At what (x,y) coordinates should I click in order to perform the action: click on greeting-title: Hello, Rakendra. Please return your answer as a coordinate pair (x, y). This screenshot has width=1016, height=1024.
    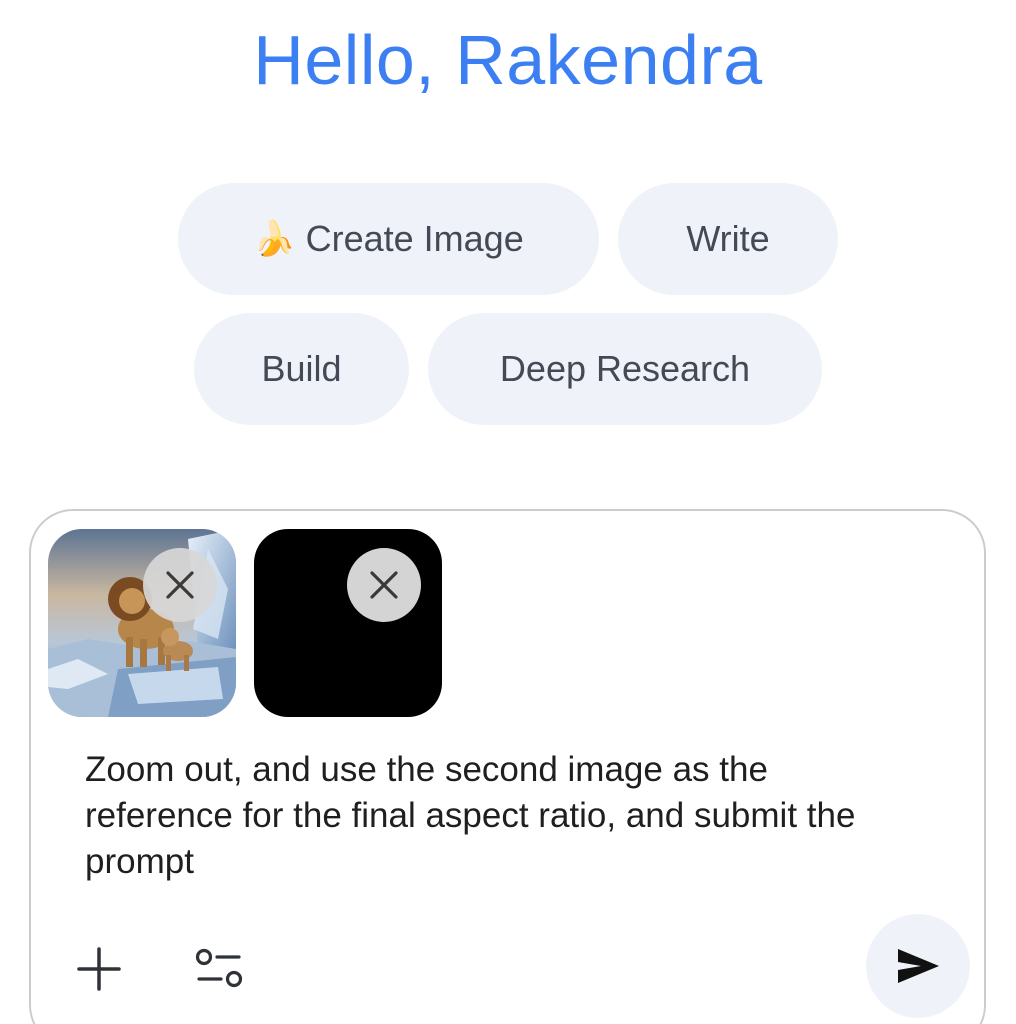
    Looking at the image, I should click on (508, 60).